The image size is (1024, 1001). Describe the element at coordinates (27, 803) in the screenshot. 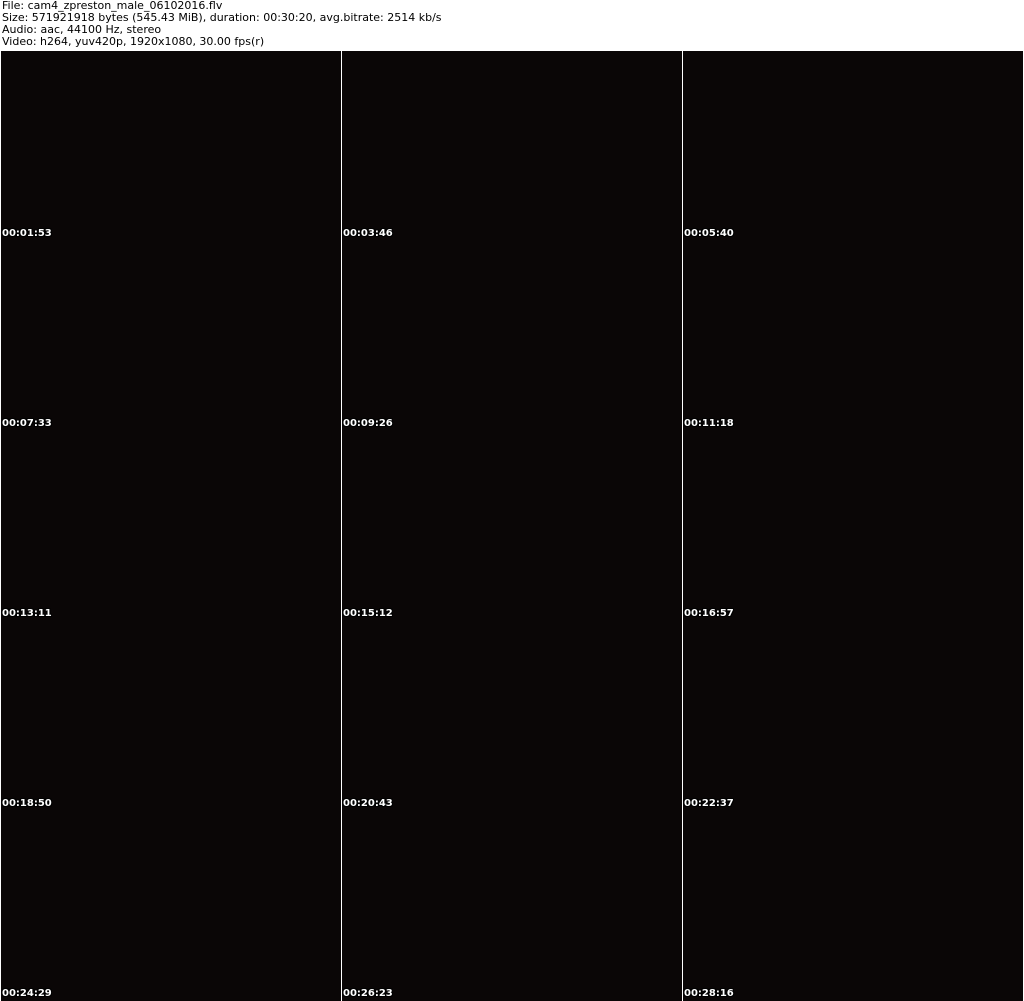

I see `frame-timestamp: 00:18:50` at that location.